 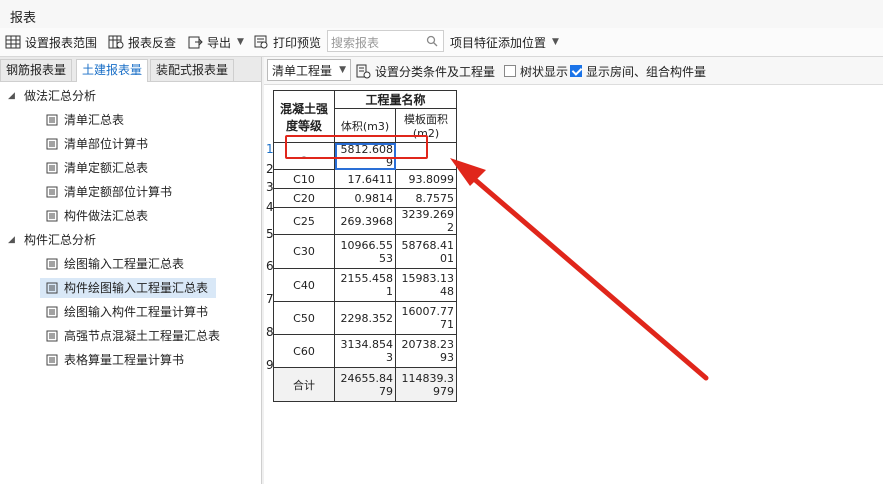 I want to click on set-filter-conditions-button: 设置分类条件及工程量, so click(x=425, y=71).